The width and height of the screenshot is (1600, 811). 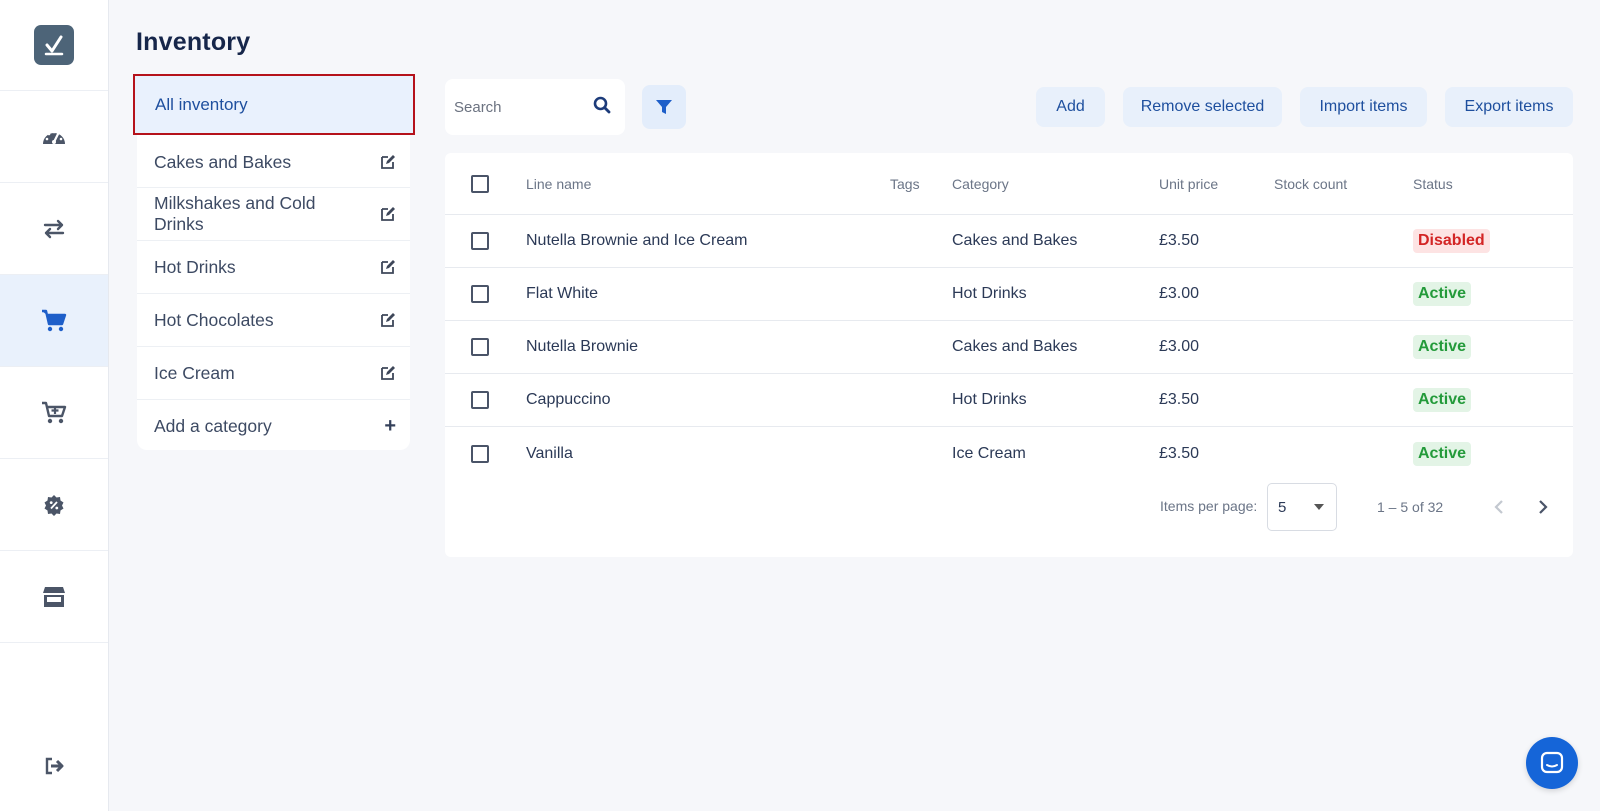 What do you see at coordinates (1310, 183) in the screenshot?
I see `header-stock-count: Stock count` at bounding box center [1310, 183].